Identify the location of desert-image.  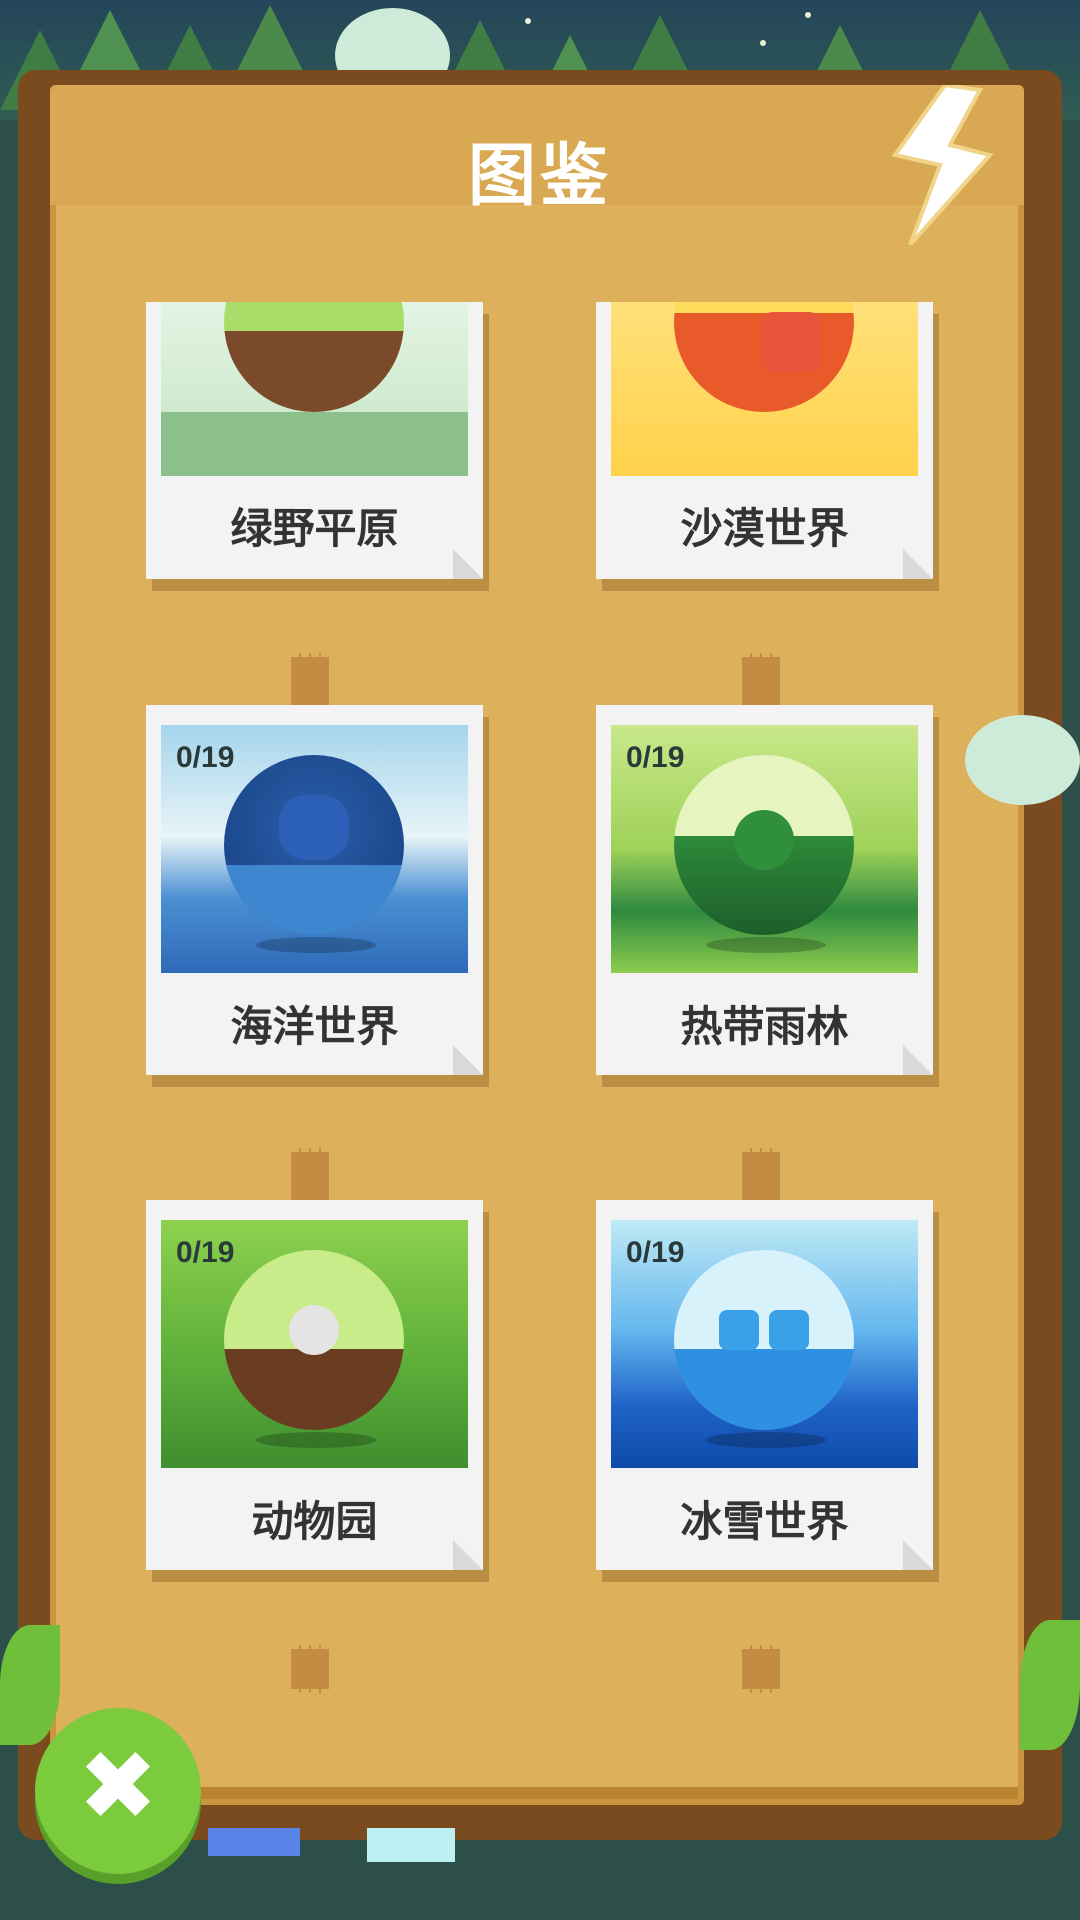
(764, 389).